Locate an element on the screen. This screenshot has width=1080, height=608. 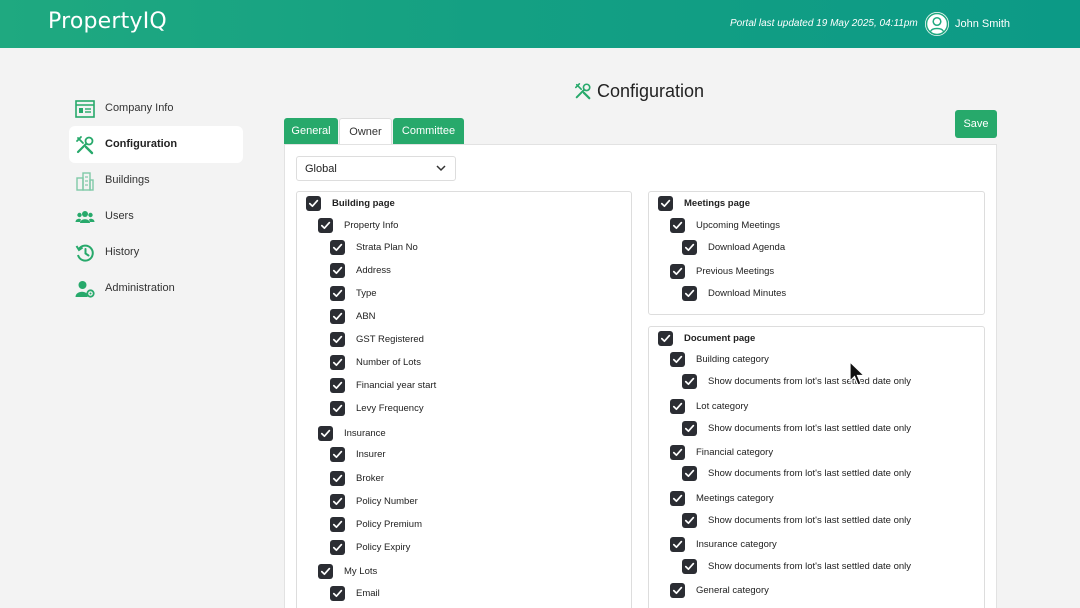
sidebar-item-label: History is located at coordinates (122, 252).